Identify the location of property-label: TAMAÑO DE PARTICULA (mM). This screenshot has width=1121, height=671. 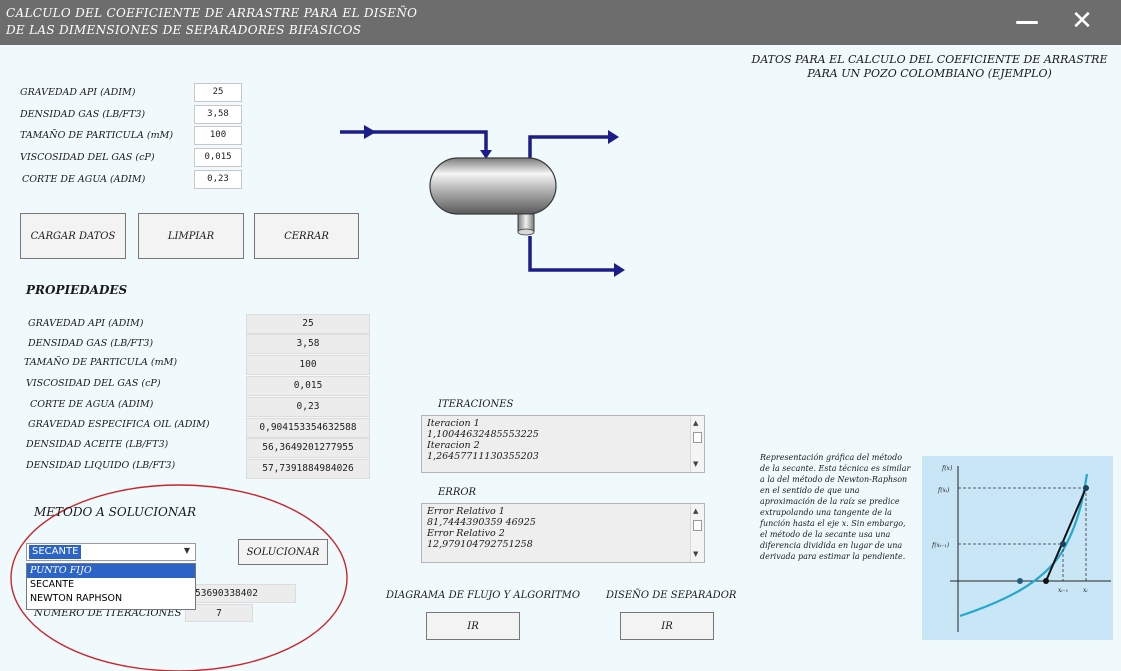
(101, 362).